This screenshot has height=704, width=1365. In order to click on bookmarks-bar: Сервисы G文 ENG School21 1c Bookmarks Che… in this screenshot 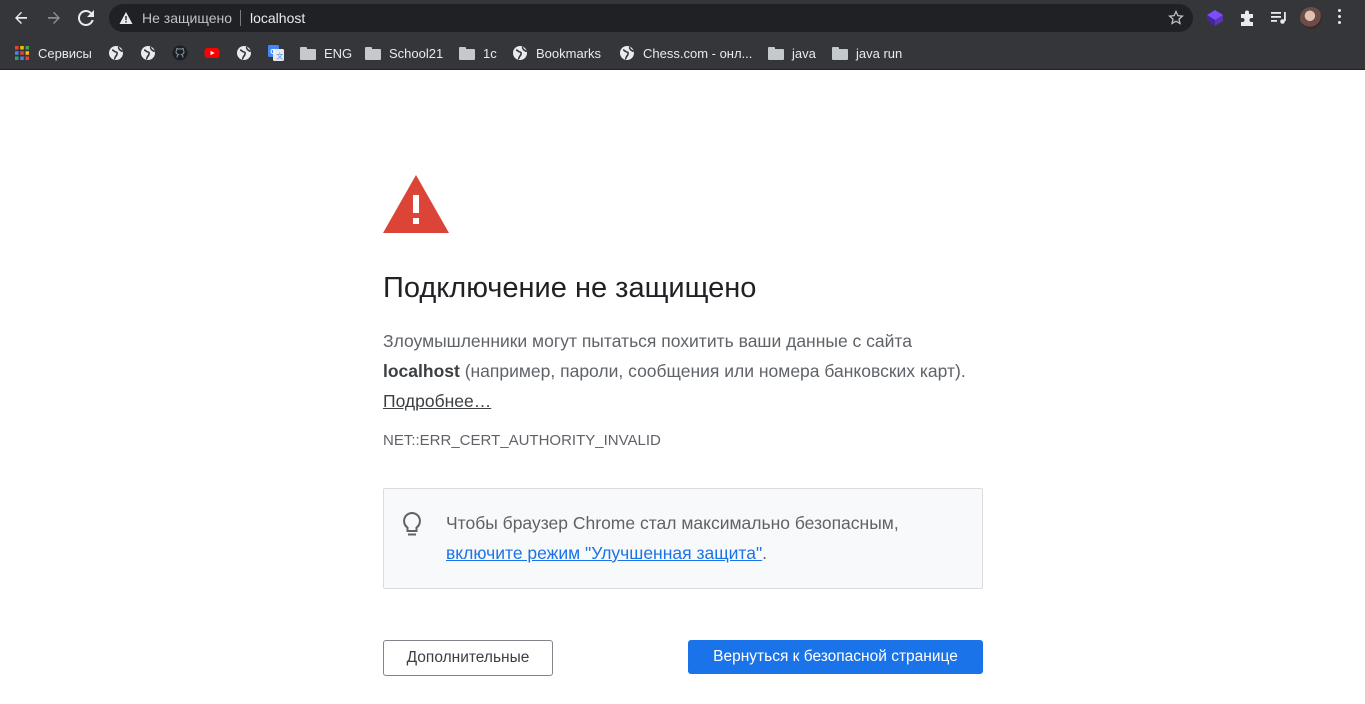, I will do `click(682, 53)`.